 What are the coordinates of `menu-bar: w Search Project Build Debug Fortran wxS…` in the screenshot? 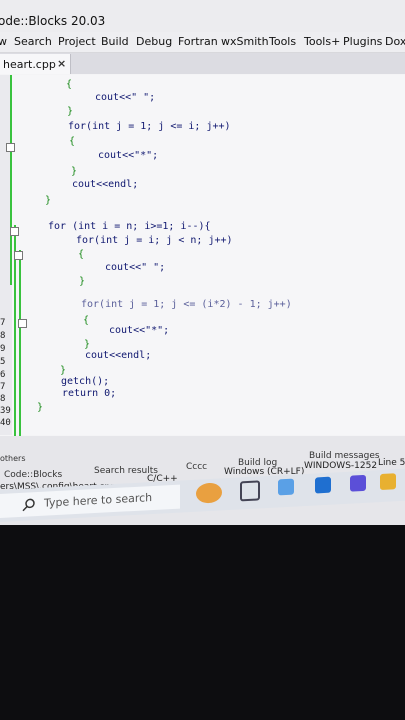 It's located at (202, 42).